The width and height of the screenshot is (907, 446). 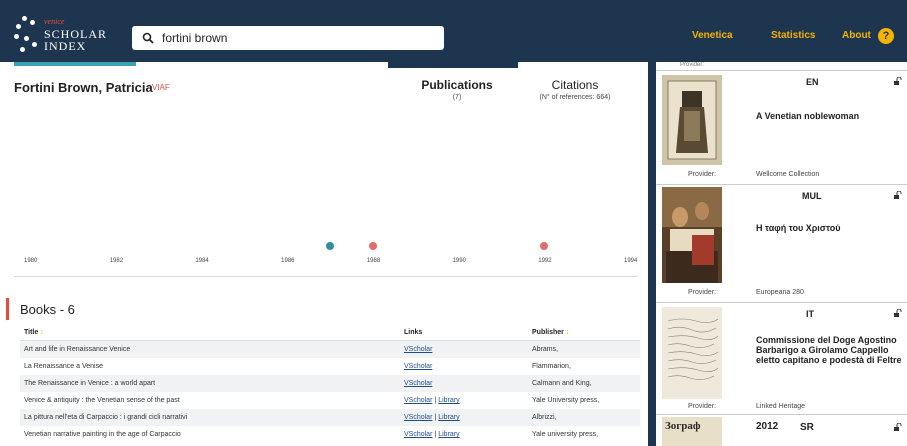 What do you see at coordinates (856, 35) in the screenshot?
I see `nav-about: About` at bounding box center [856, 35].